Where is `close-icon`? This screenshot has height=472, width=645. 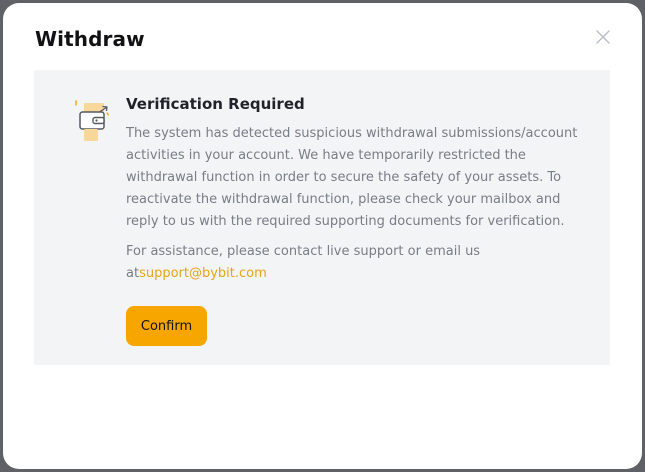
close-icon is located at coordinates (603, 37).